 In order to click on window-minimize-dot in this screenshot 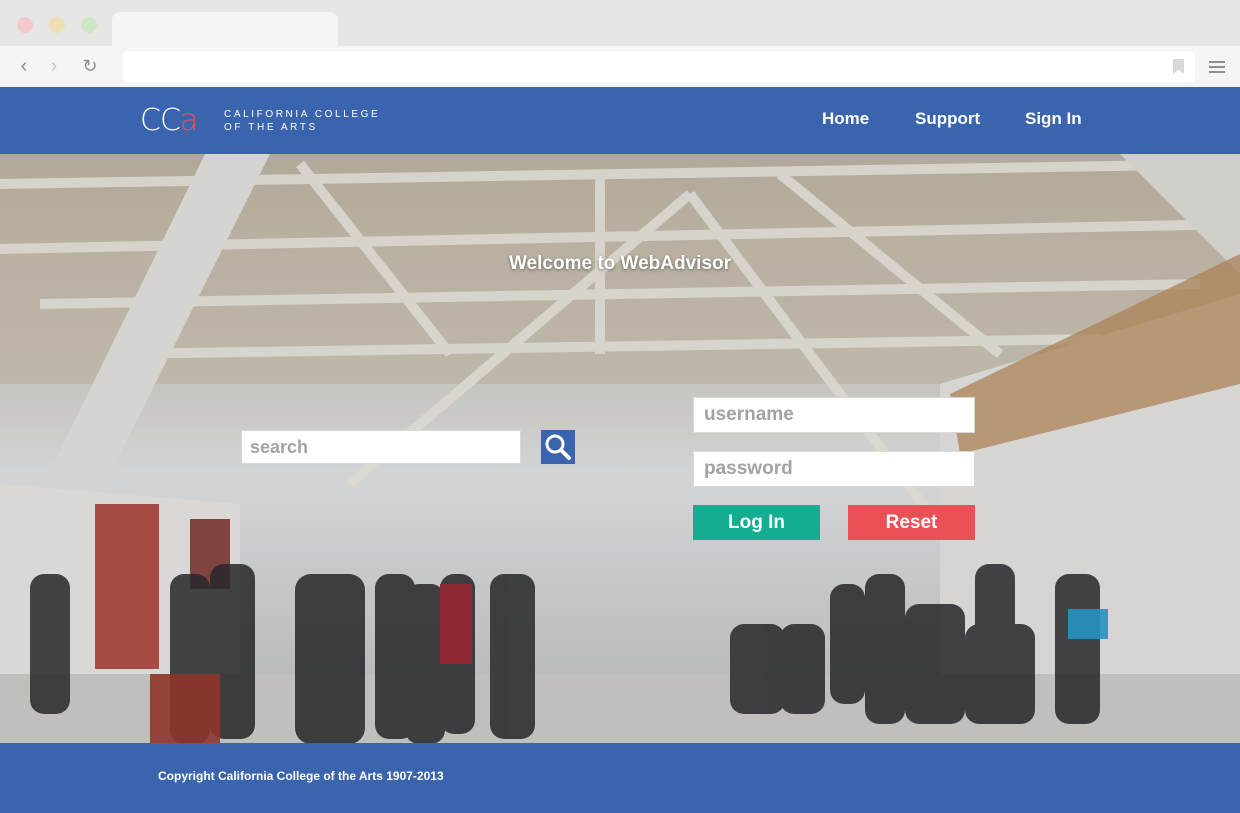, I will do `click(57, 25)`.